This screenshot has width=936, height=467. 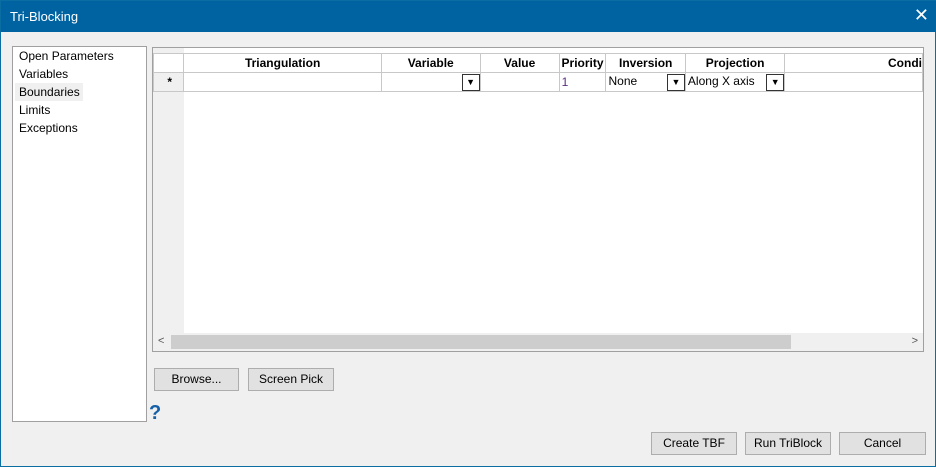 I want to click on window-title: Tri-Blocking, so click(x=44, y=16).